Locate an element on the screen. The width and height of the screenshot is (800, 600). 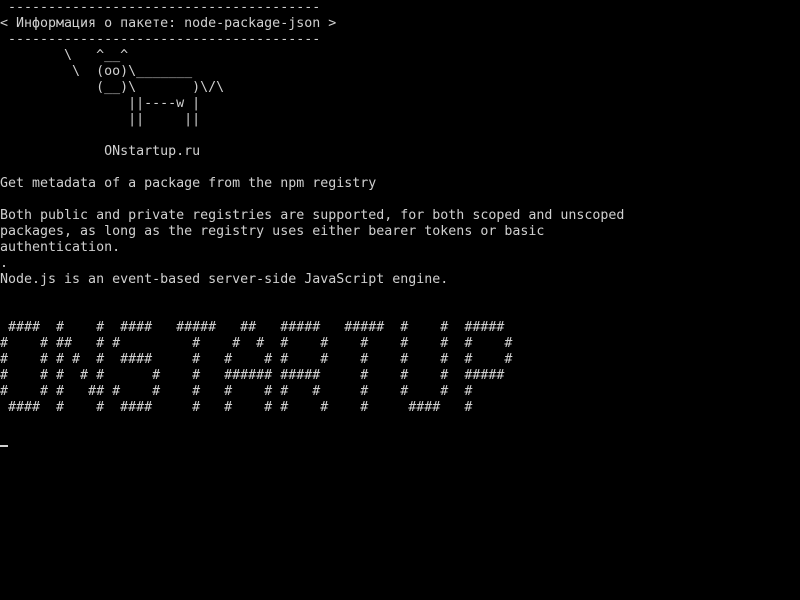
prompt-line is located at coordinates (400, 440).